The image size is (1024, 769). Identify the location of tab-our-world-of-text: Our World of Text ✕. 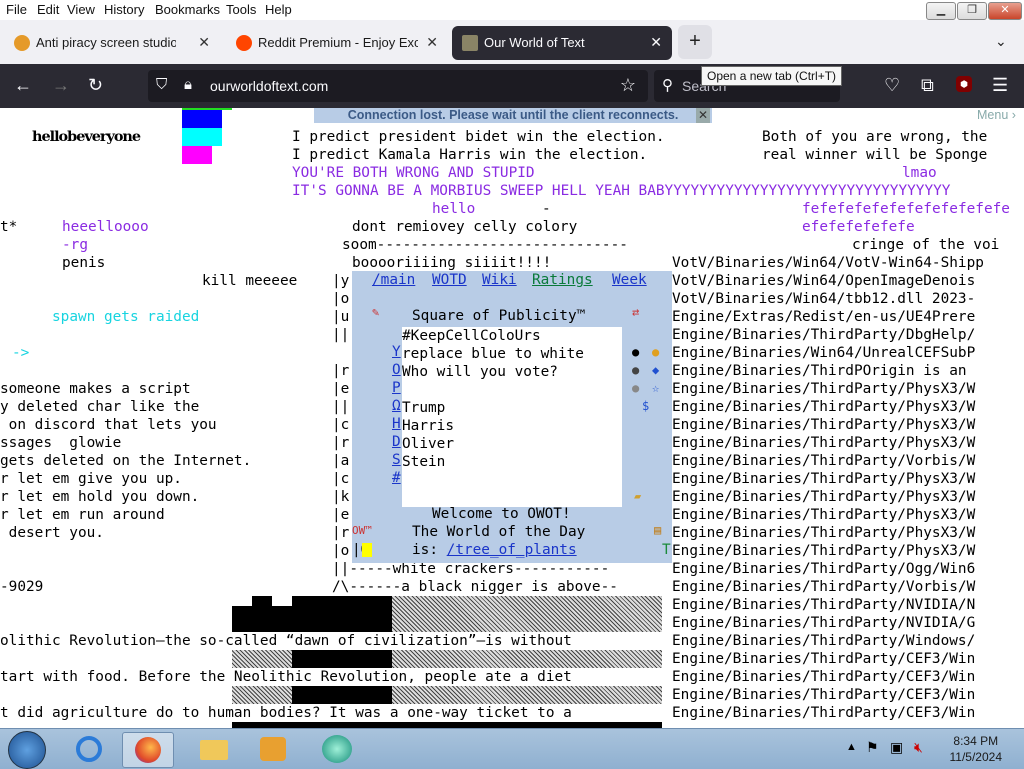
(562, 43).